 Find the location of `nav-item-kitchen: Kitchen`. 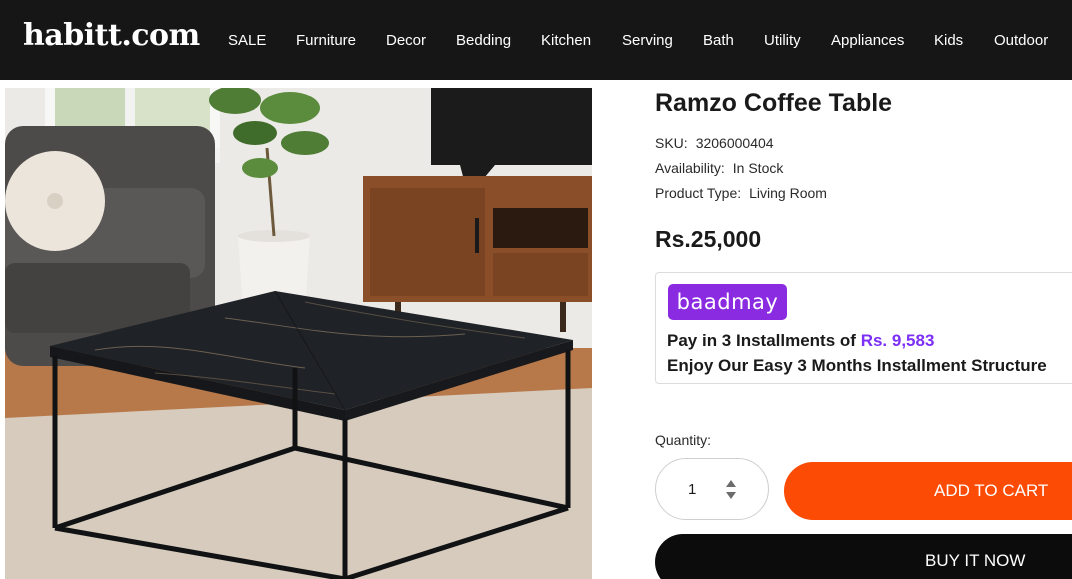

nav-item-kitchen: Kitchen is located at coordinates (566, 40).